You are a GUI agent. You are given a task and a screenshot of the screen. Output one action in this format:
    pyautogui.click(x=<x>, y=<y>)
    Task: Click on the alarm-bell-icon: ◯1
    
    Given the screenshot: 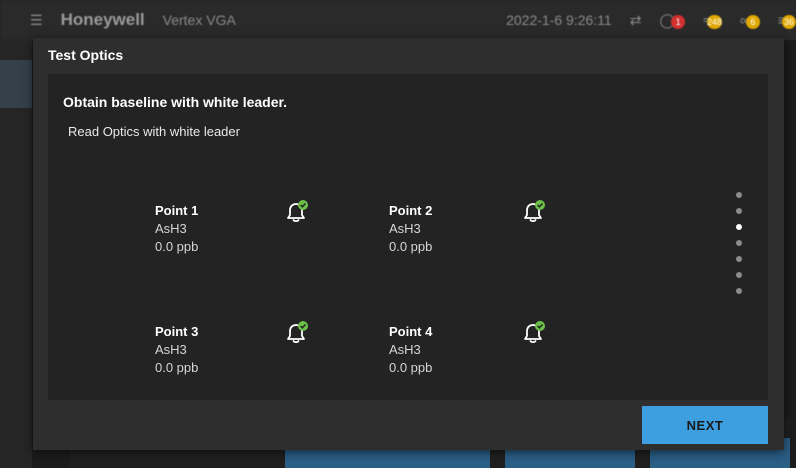 What is the action you would take?
    pyautogui.click(x=672, y=20)
    